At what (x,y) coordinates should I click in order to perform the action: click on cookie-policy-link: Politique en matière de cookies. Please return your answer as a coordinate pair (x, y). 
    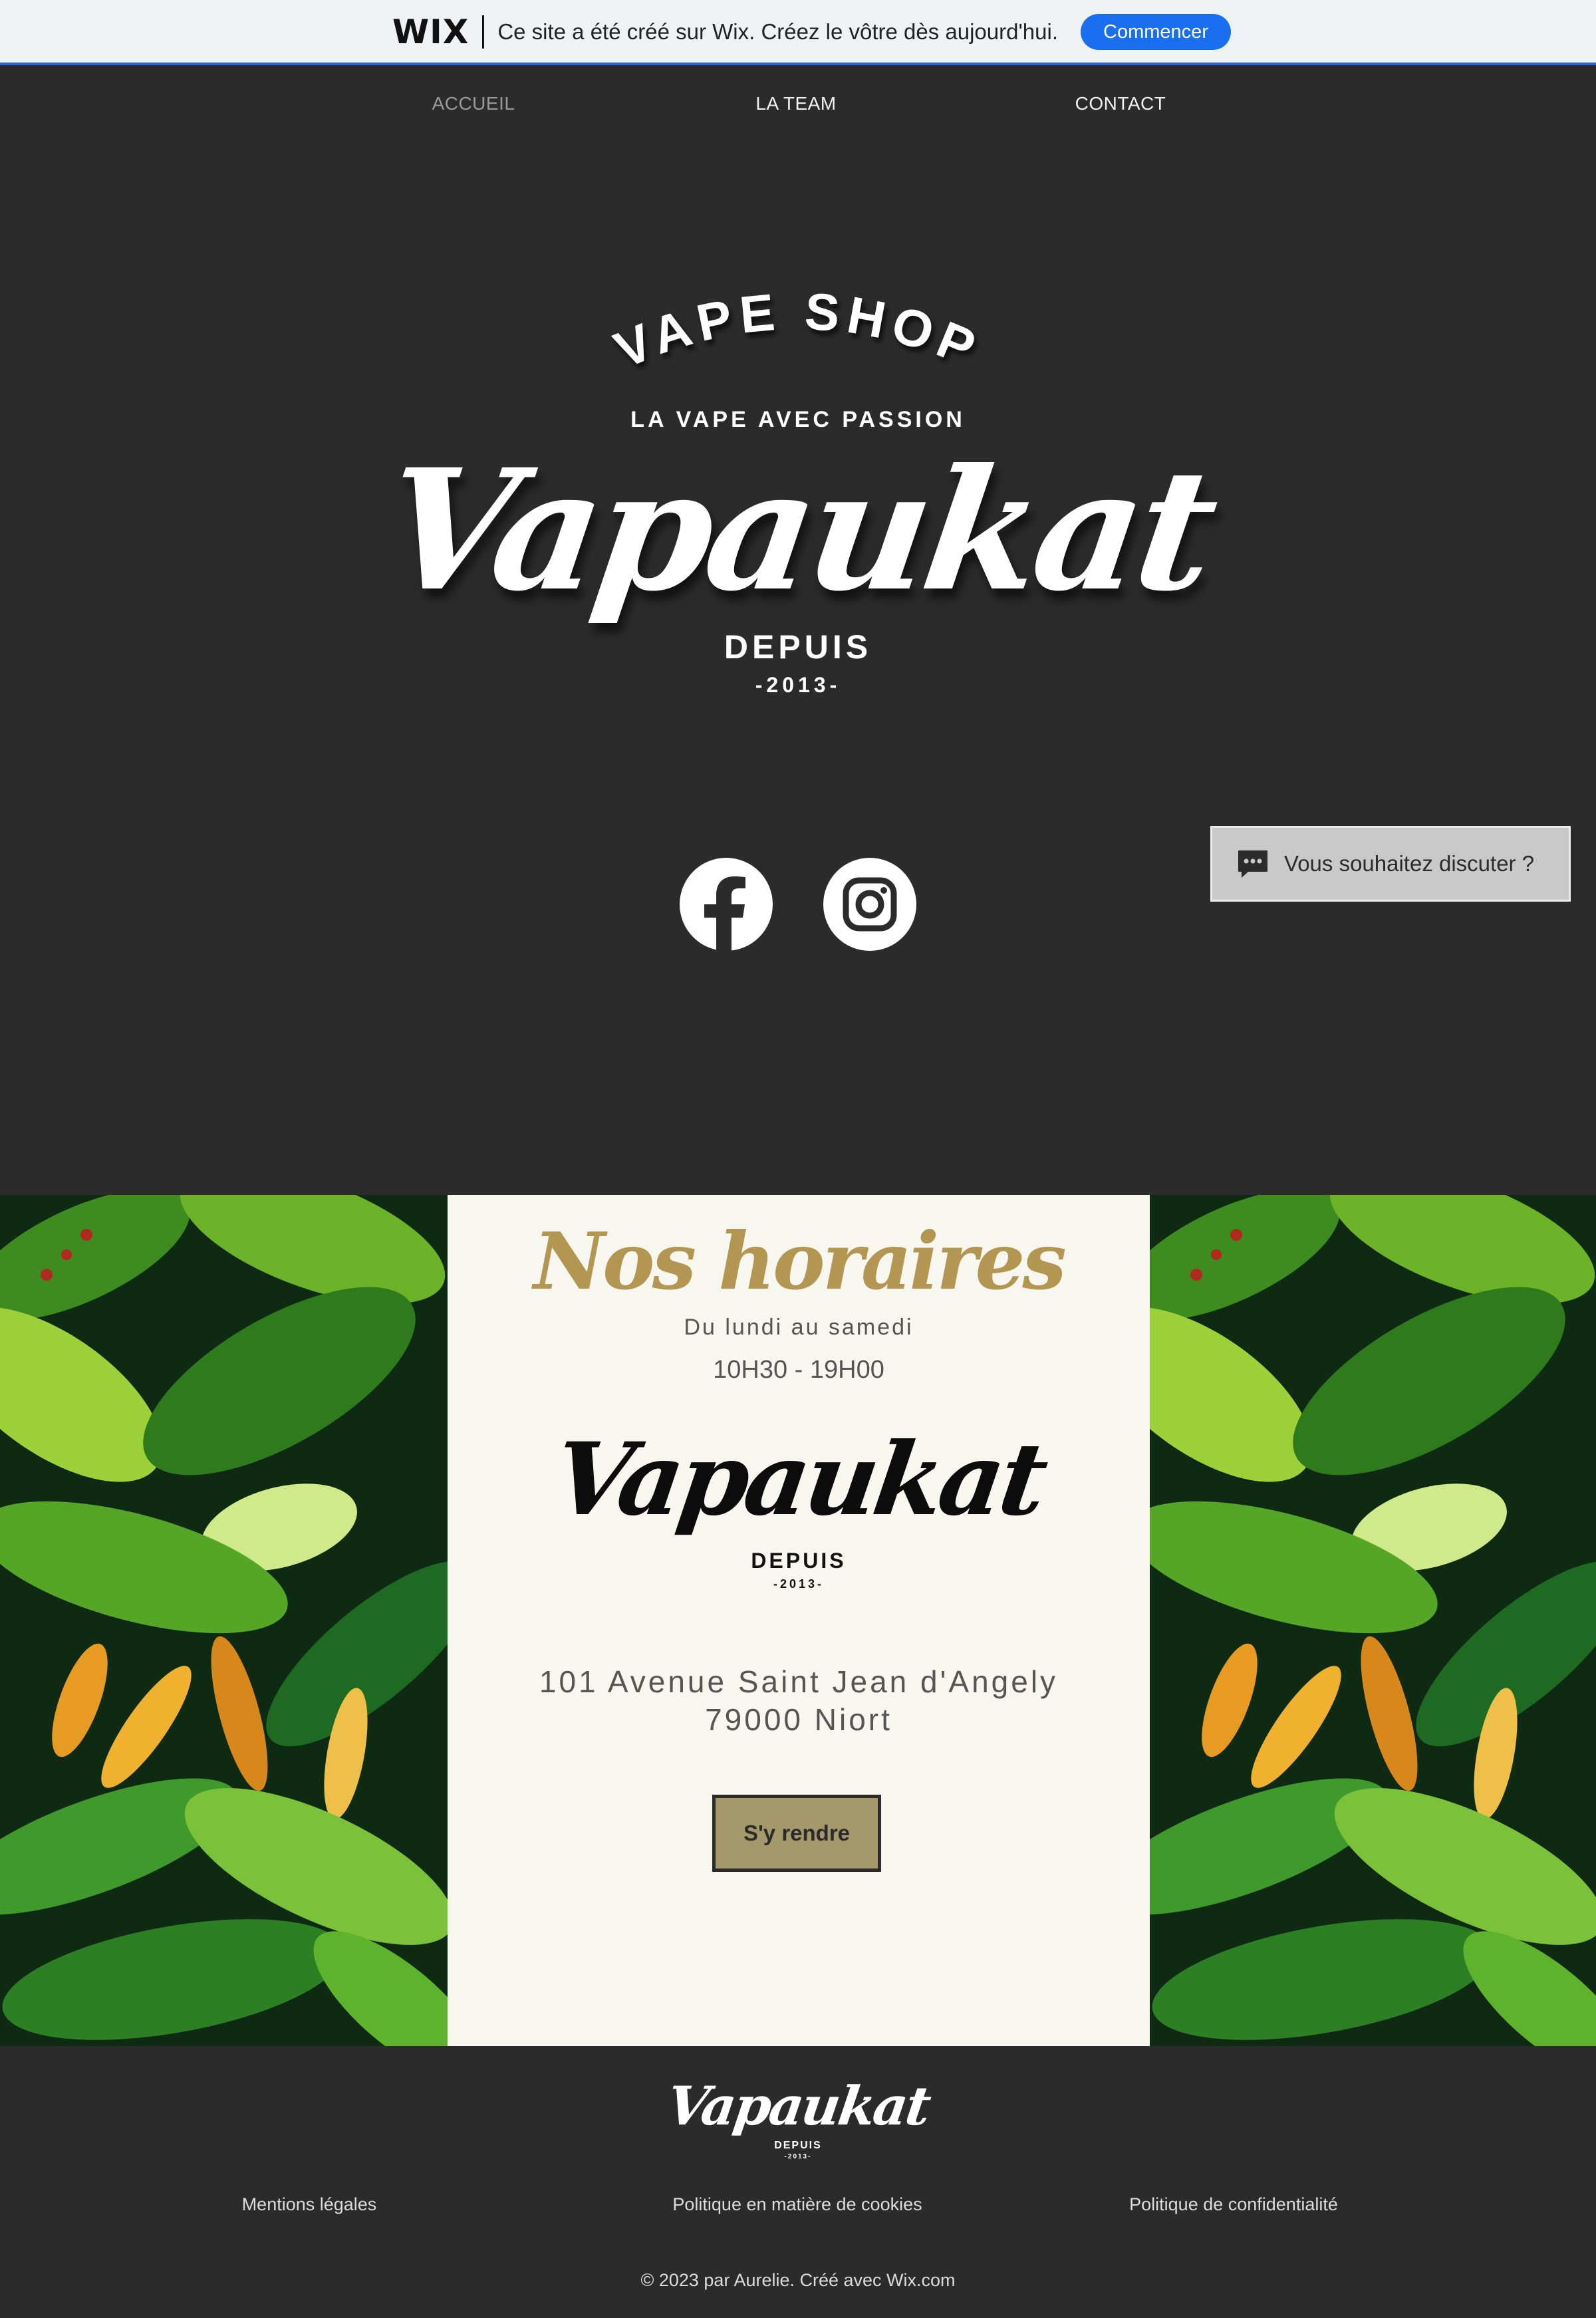
    Looking at the image, I should click on (797, 2204).